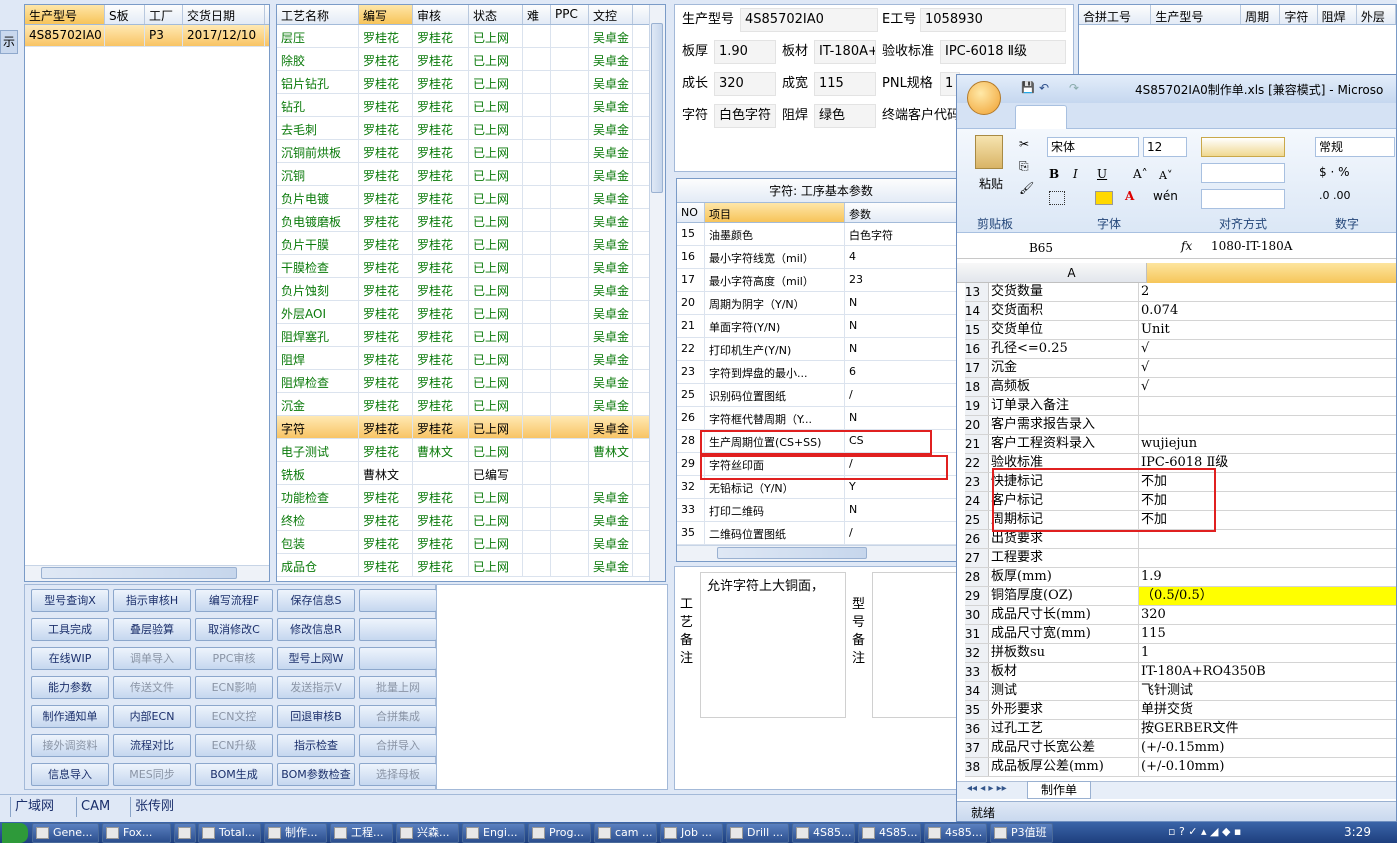 The height and width of the screenshot is (843, 1397). What do you see at coordinates (1180, 615) in the screenshot?
I see `sheet-row: 30 成品尺寸长(mm) 320` at bounding box center [1180, 615].